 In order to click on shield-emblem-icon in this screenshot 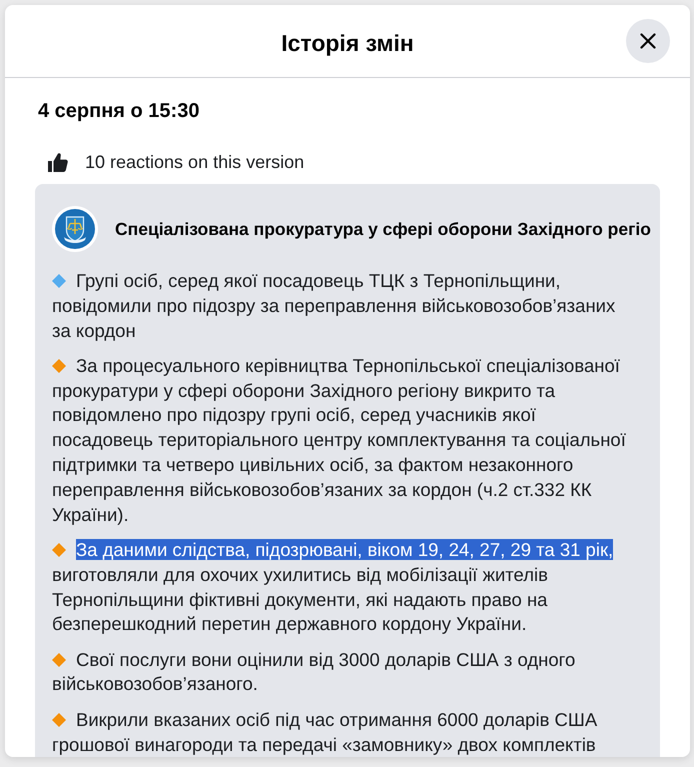, I will do `click(75, 229)`.